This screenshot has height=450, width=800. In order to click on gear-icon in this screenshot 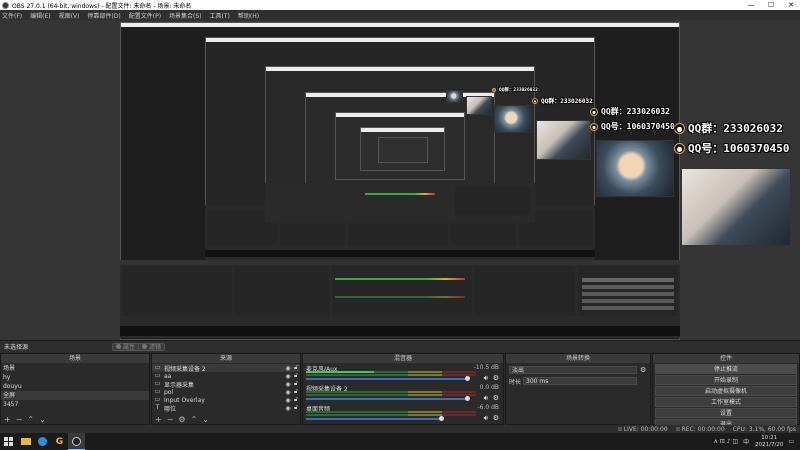, I will do `click(118, 346)`.